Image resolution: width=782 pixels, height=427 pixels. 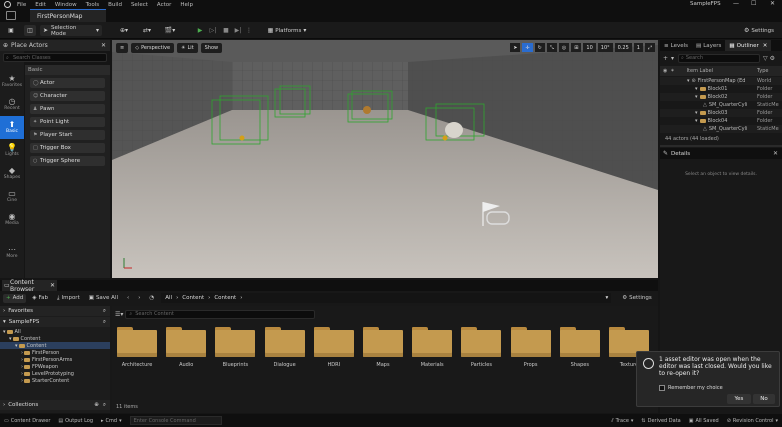 I want to click on add-icon: +, so click(x=665, y=58).